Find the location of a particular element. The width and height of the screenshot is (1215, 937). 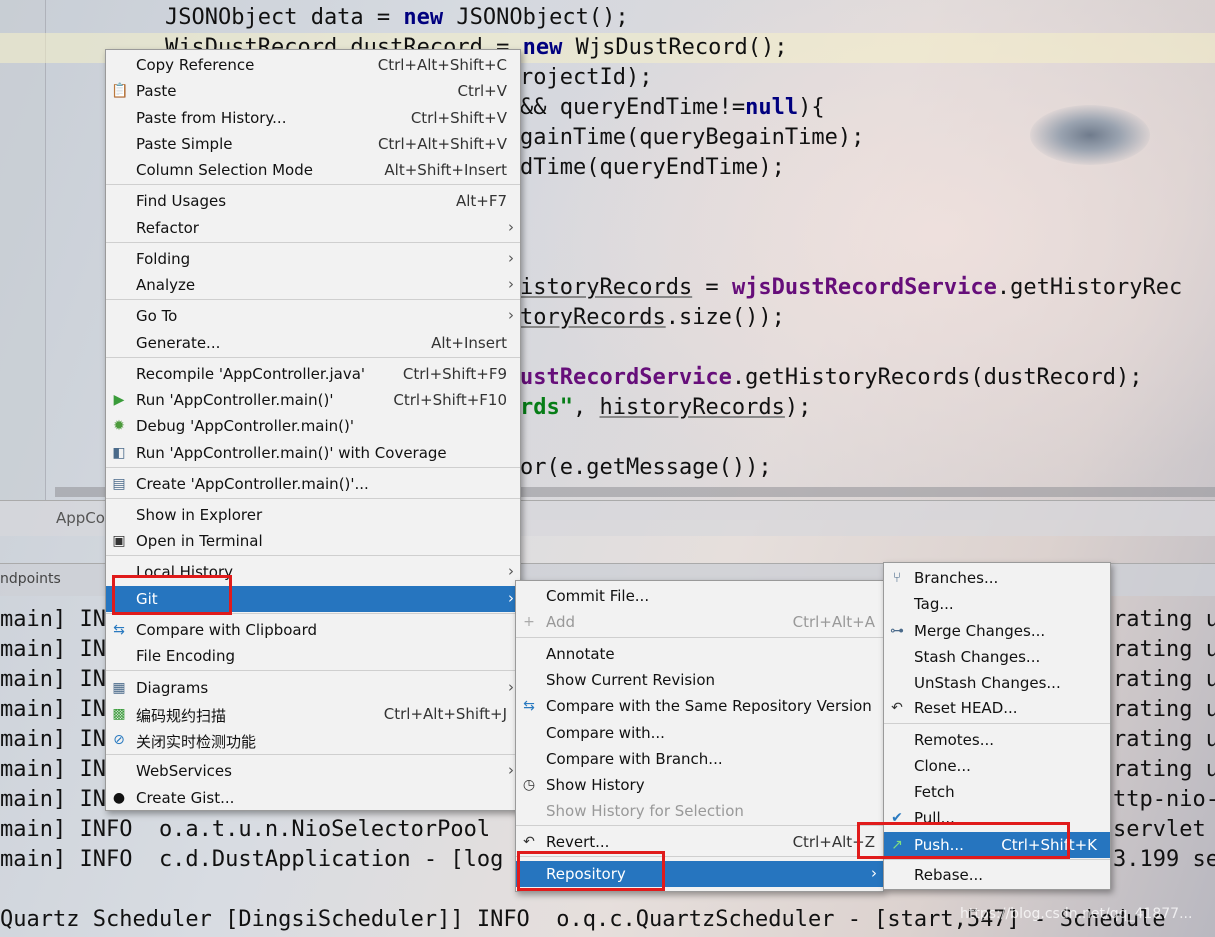

diagram-icon: ▦ is located at coordinates (119, 688).